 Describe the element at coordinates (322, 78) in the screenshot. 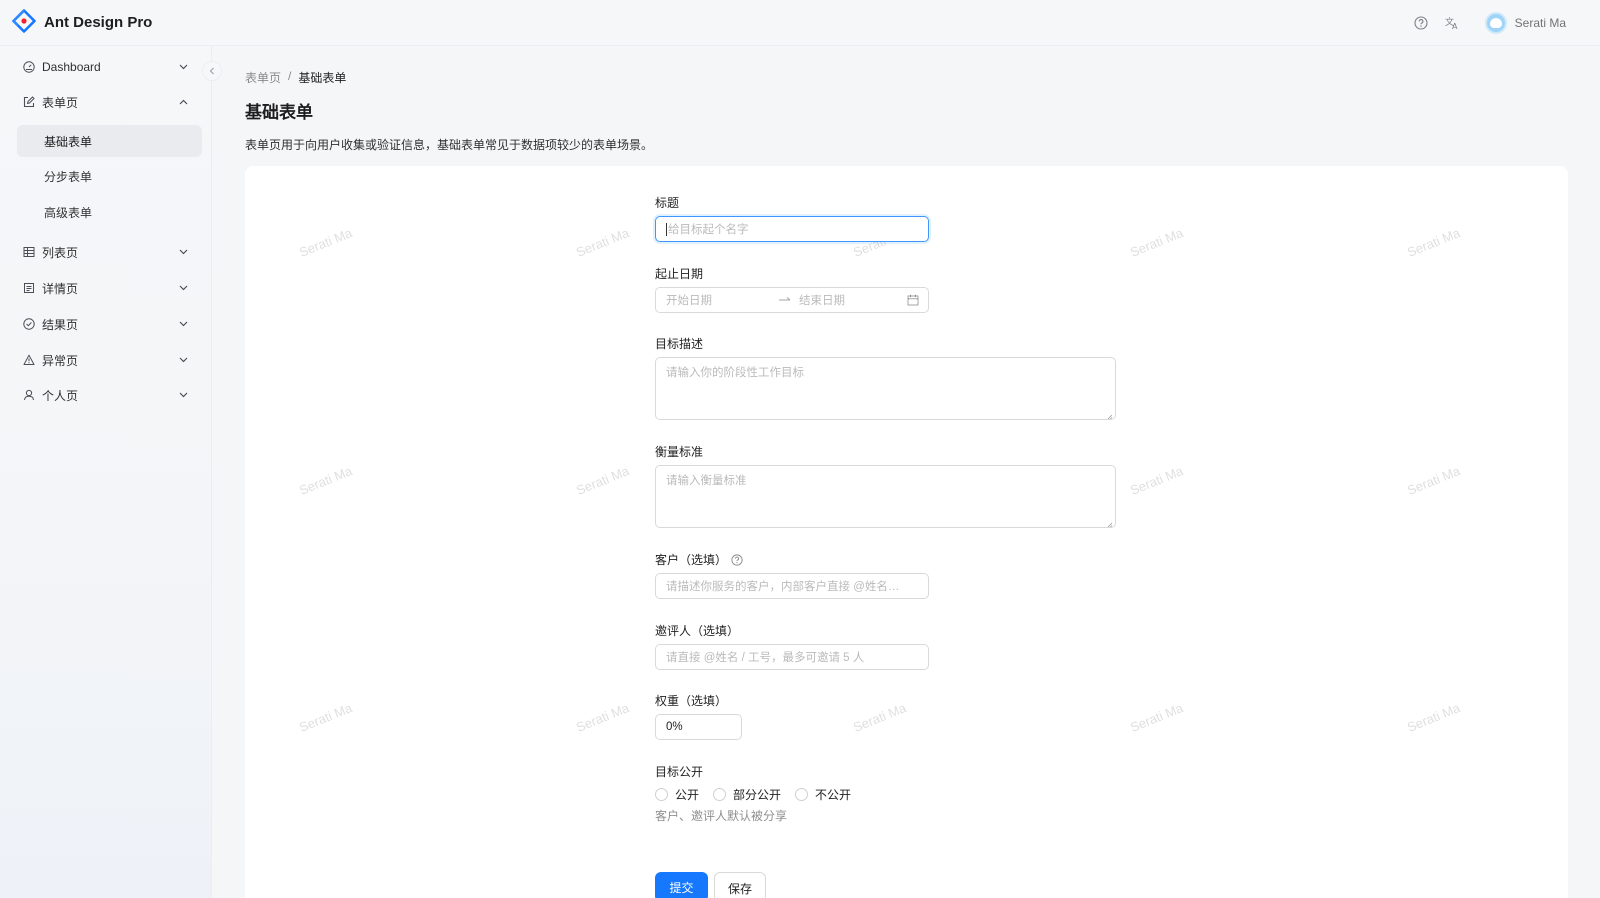

I see `breadcrumb-current: 基础表单` at that location.